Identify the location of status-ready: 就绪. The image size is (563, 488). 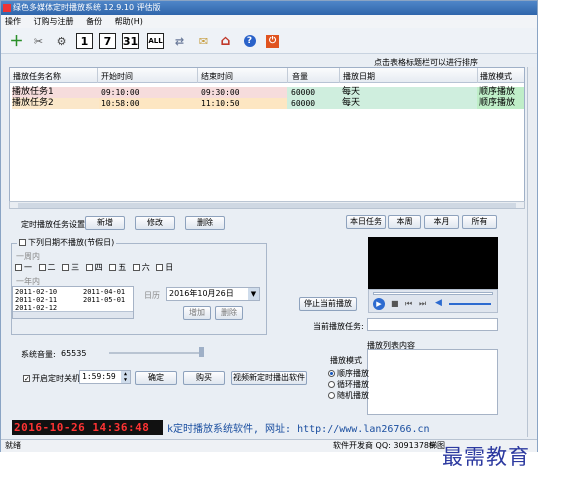
(13, 445).